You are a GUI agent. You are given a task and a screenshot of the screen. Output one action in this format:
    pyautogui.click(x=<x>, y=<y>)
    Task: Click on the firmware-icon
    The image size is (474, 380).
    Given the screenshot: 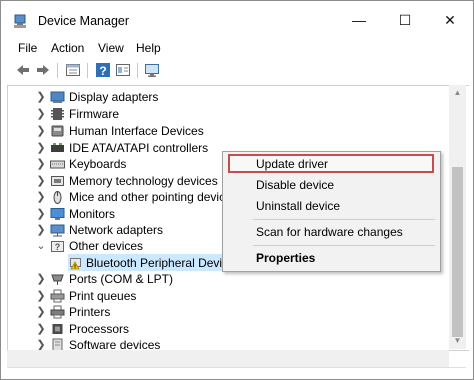 What is the action you would take?
    pyautogui.click(x=57, y=114)
    